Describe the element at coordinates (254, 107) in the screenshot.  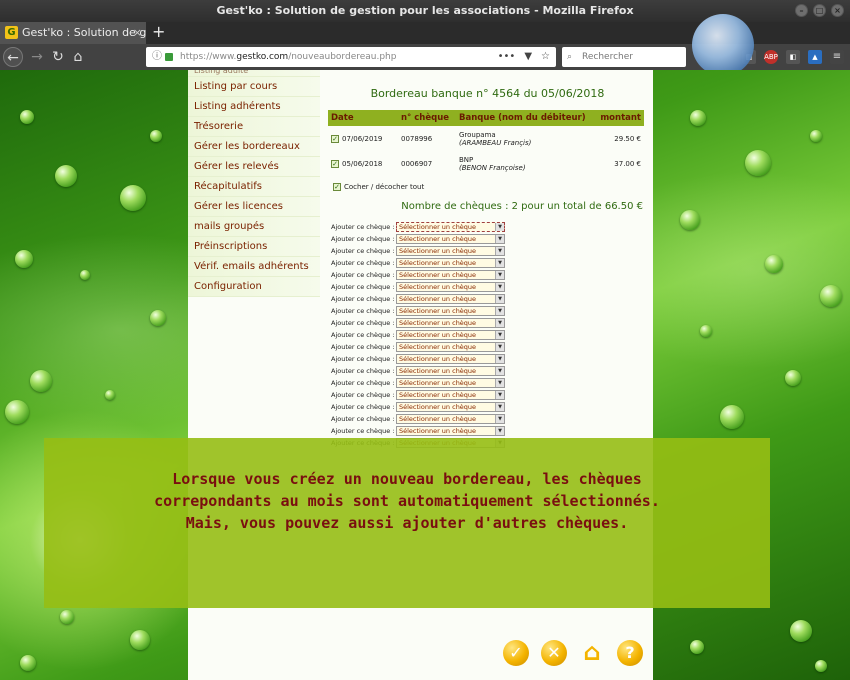
I see `sidebar-item-listing-adherents: Listing adhérents` at that location.